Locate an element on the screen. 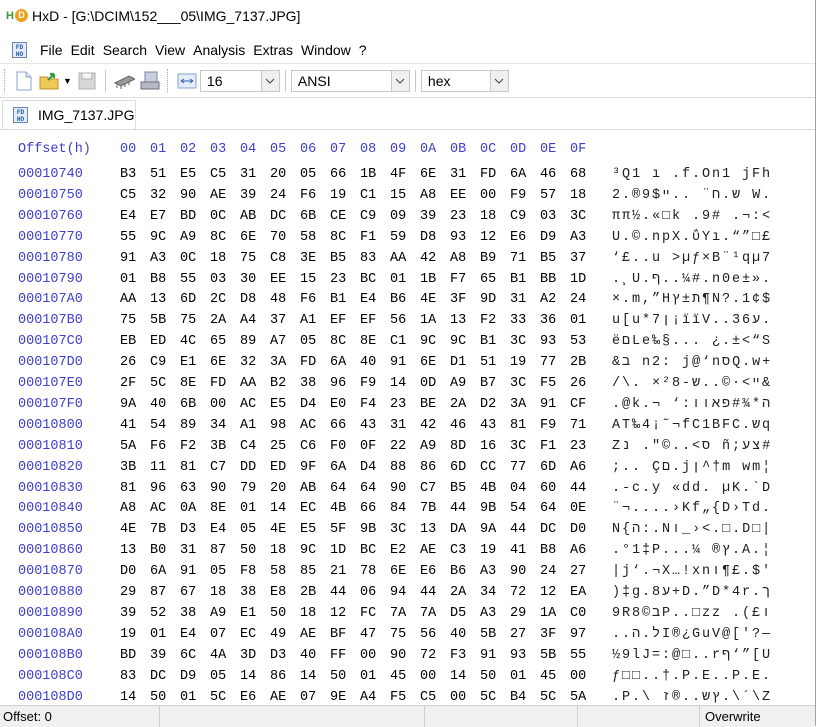 The width and height of the screenshot is (817, 727). hex-byte: 23 is located at coordinates (583, 446).